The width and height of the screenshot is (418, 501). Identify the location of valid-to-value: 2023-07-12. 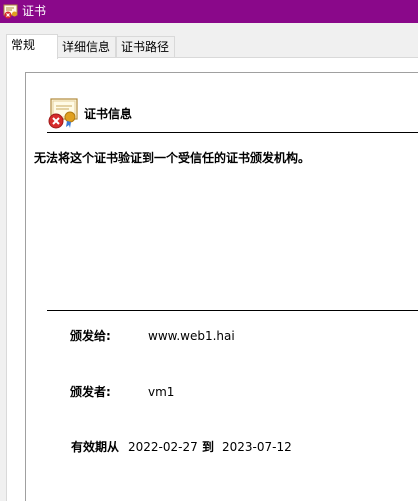
(257, 447).